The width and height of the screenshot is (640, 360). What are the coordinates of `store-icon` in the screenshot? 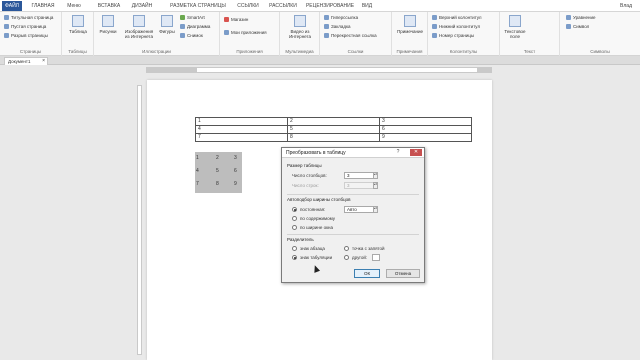 It's located at (226, 19).